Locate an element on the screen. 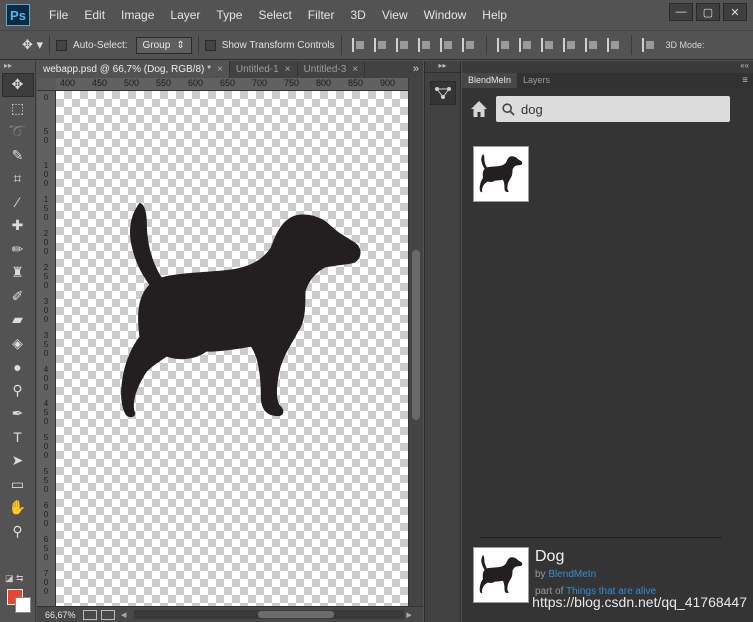 The image size is (753, 622). clone-stamp-tool-icon: ♜ is located at coordinates (18, 273).